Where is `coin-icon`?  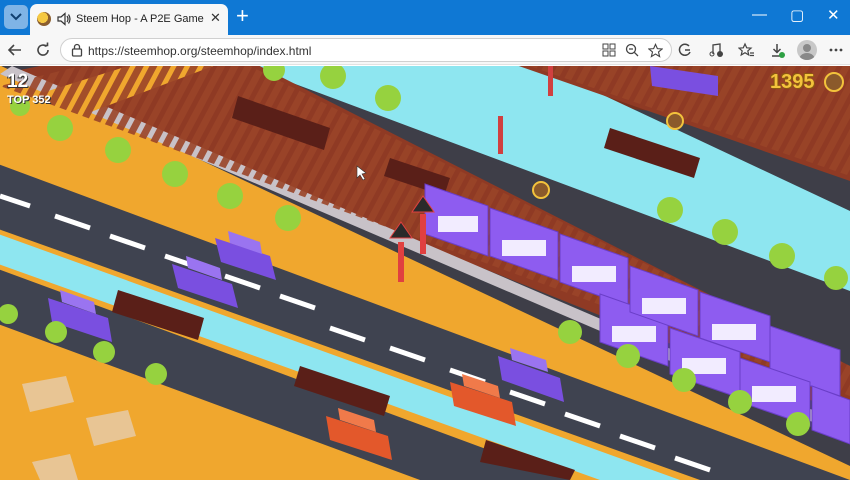 coin-icon is located at coordinates (834, 82).